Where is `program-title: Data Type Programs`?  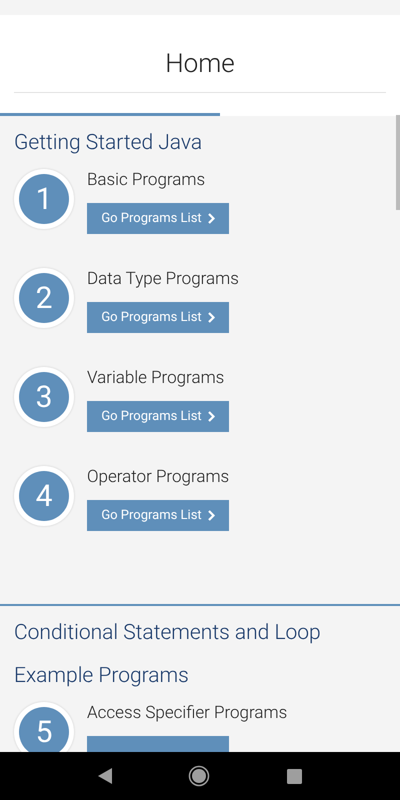
program-title: Data Type Programs is located at coordinates (163, 279).